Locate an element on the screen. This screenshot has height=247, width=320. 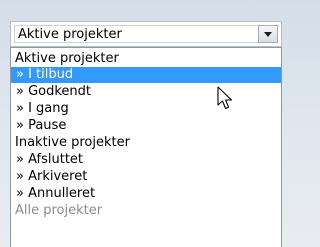
chevron-down-icon is located at coordinates (268, 34).